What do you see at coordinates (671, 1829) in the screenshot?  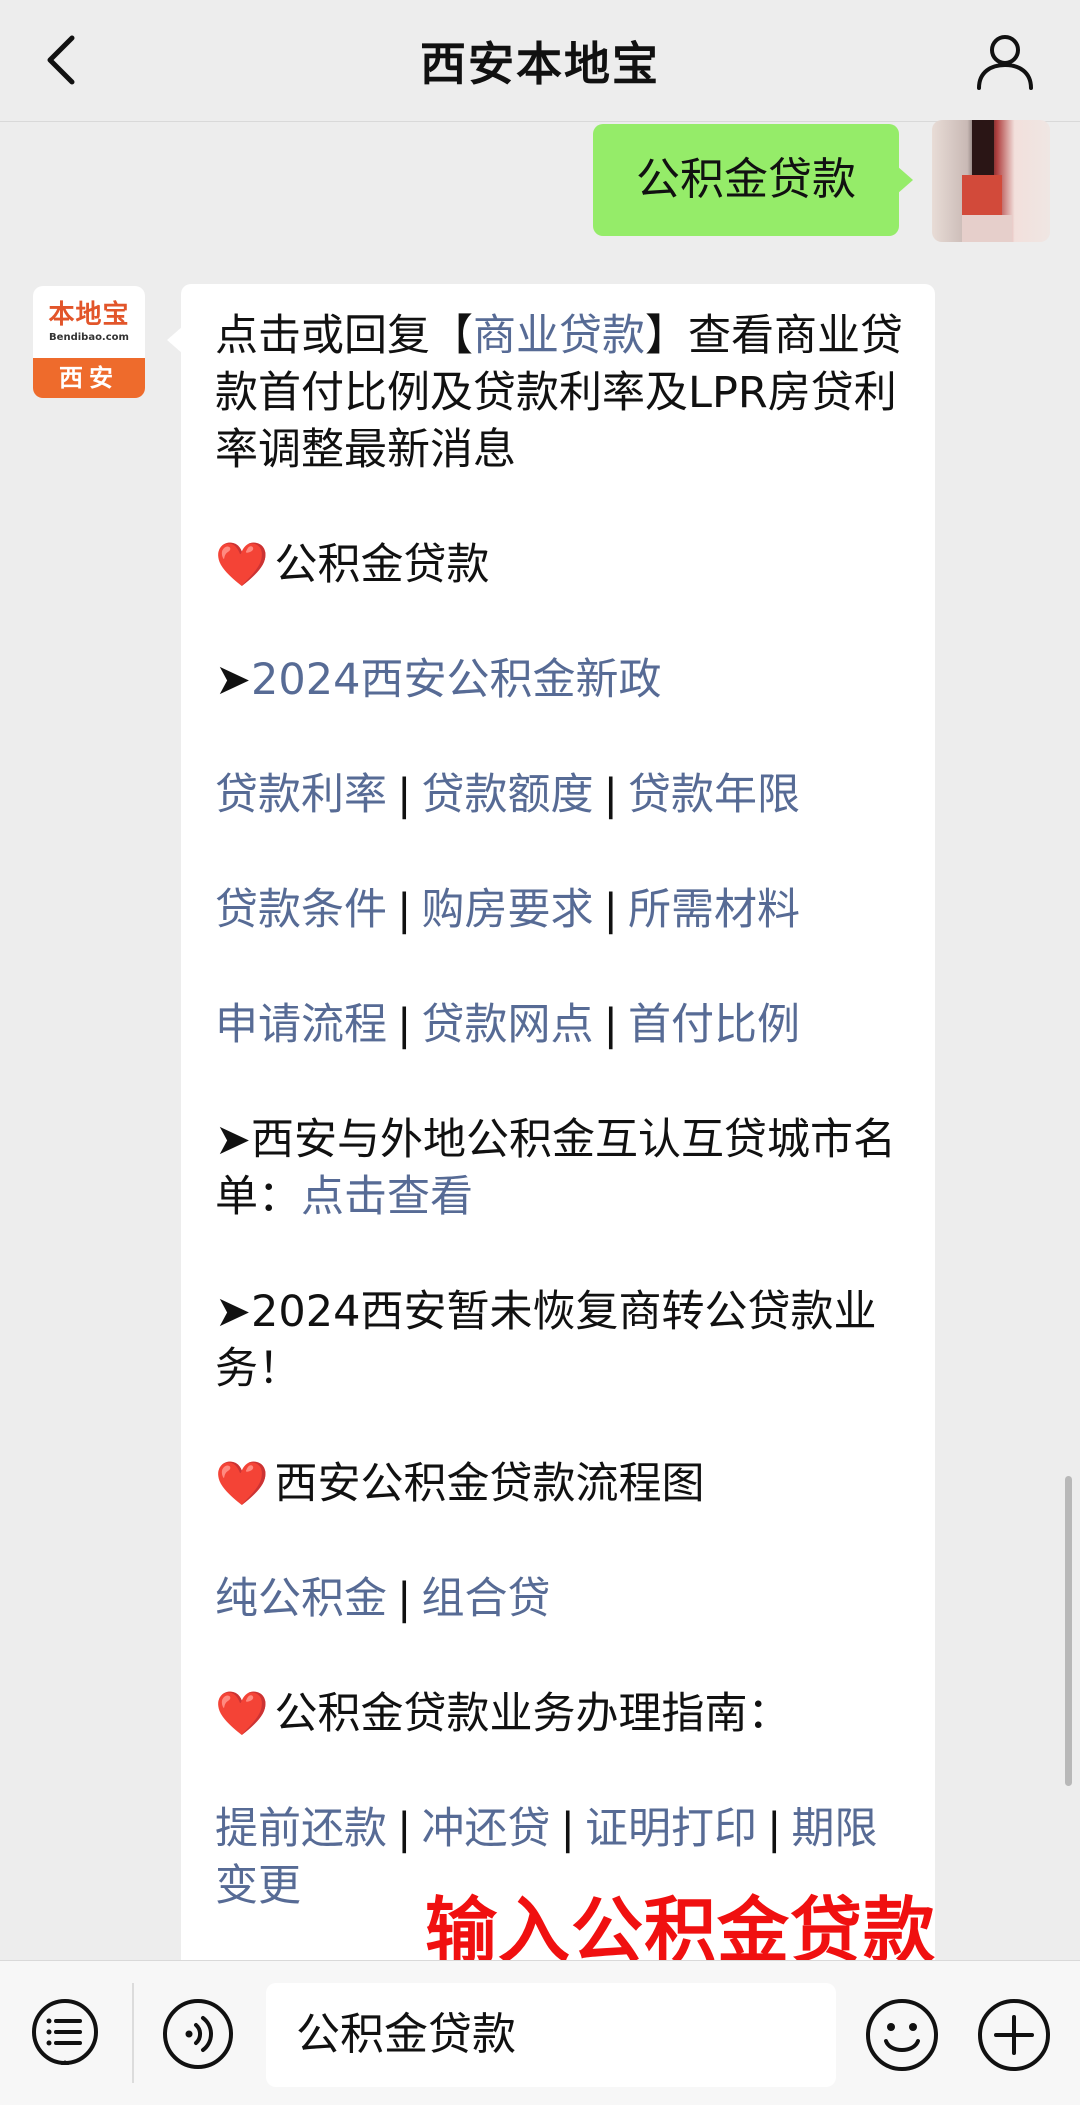 I see `link-certificate-print: 证明打印` at bounding box center [671, 1829].